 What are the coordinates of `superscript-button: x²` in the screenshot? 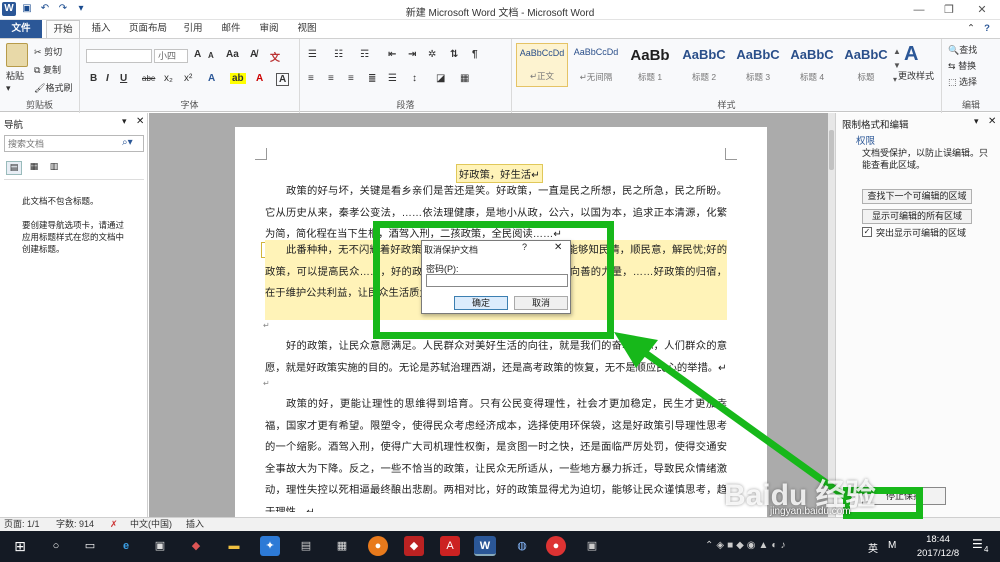 It's located at (188, 78).